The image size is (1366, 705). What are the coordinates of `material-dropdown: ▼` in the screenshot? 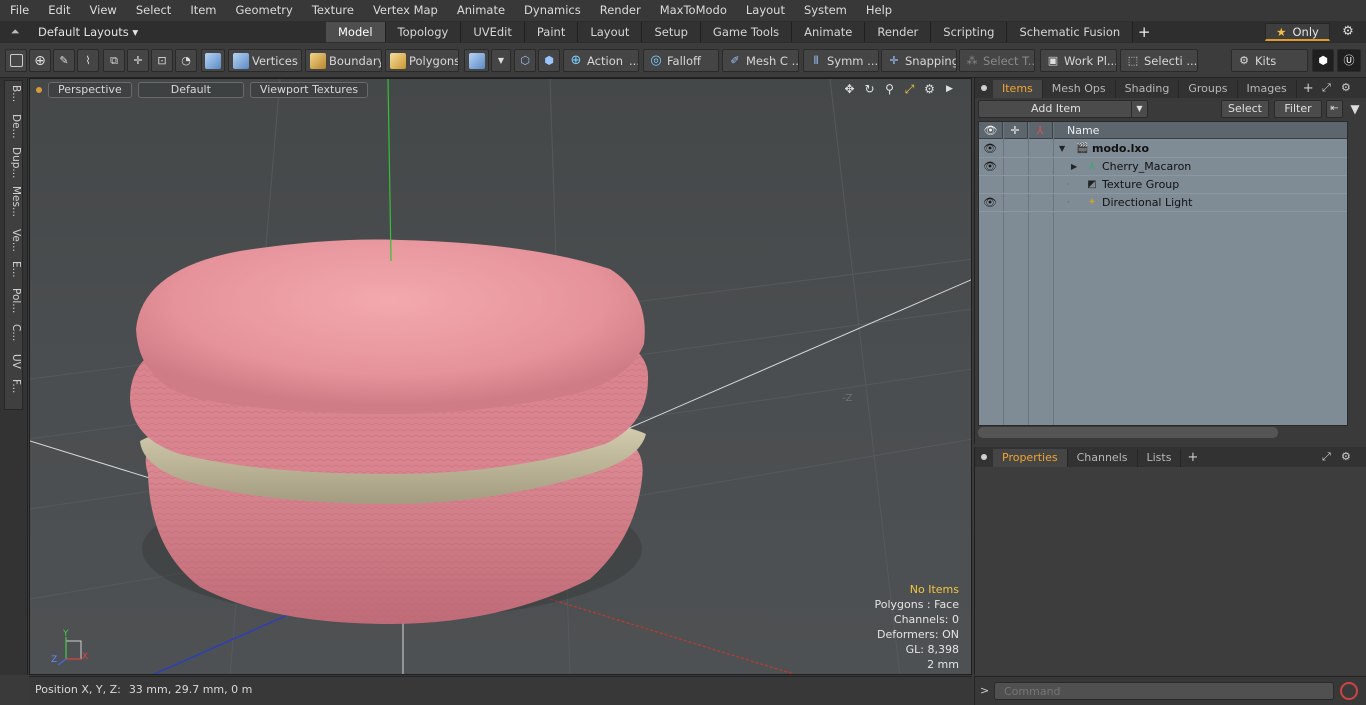 It's located at (501, 60).